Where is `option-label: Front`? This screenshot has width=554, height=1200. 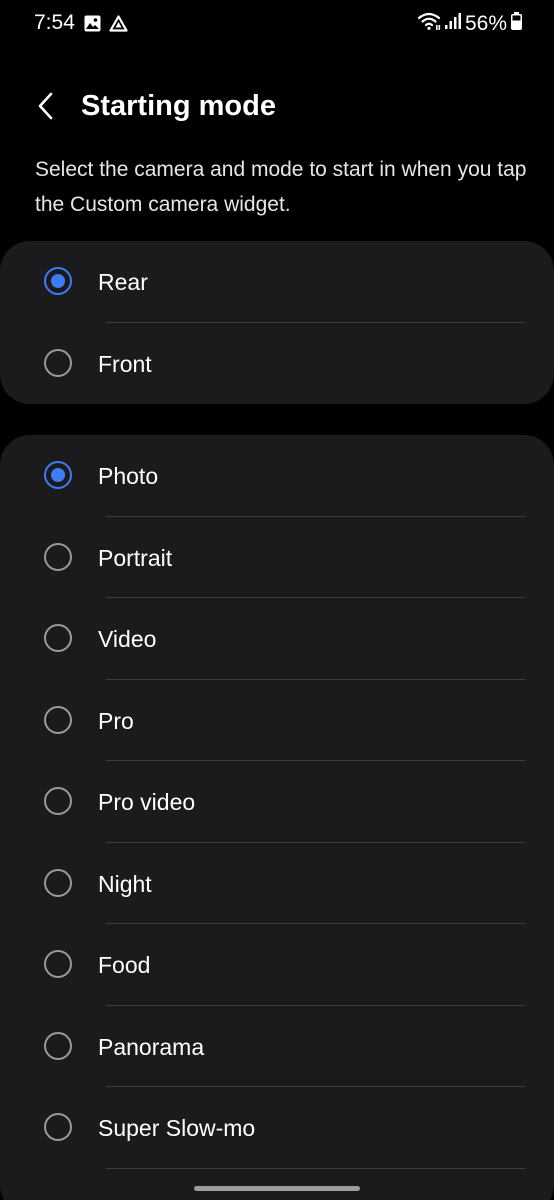
option-label: Front is located at coordinates (125, 363).